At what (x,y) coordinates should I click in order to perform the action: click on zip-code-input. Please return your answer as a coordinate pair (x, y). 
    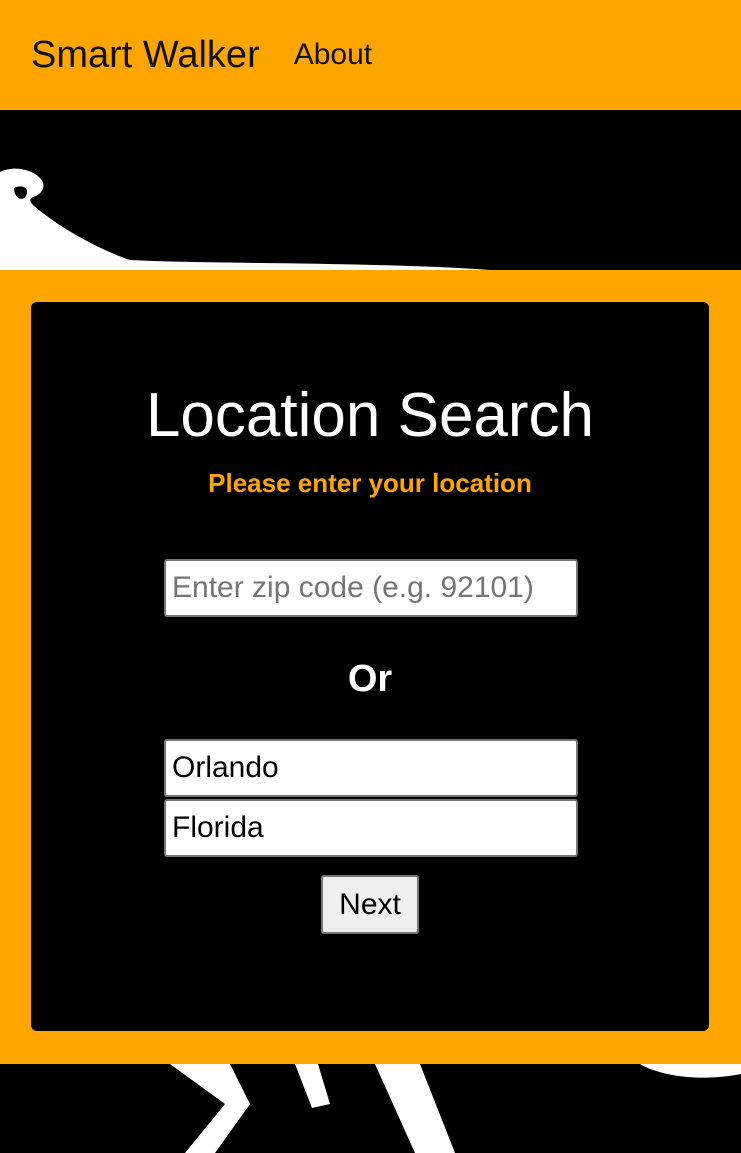
    Looking at the image, I should click on (371, 588).